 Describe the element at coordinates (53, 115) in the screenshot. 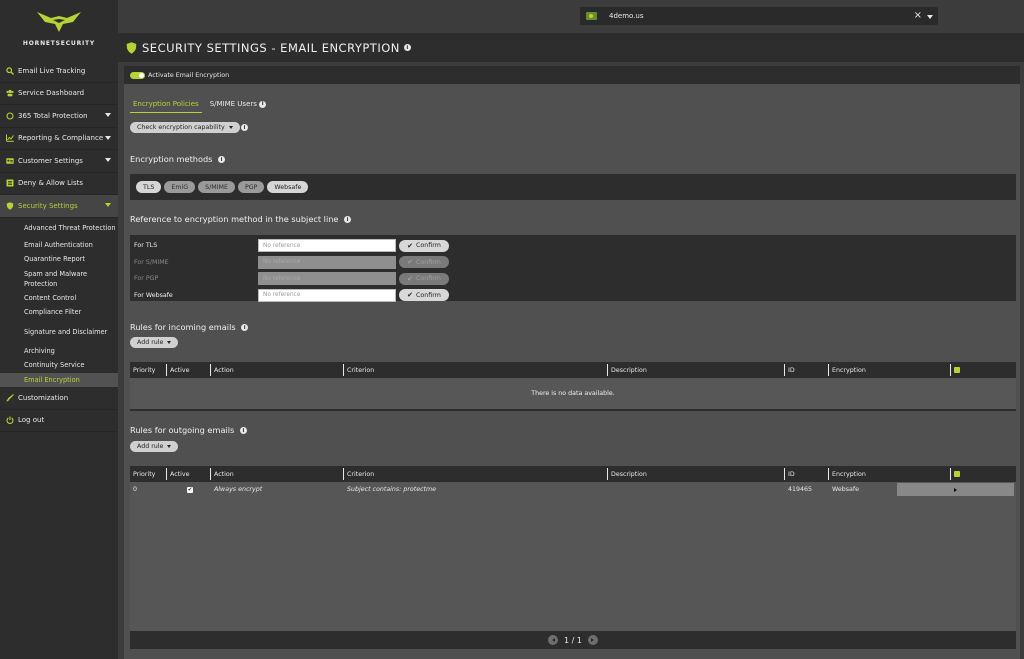

I see `sidebar-item-label: 365 Total Protection` at that location.